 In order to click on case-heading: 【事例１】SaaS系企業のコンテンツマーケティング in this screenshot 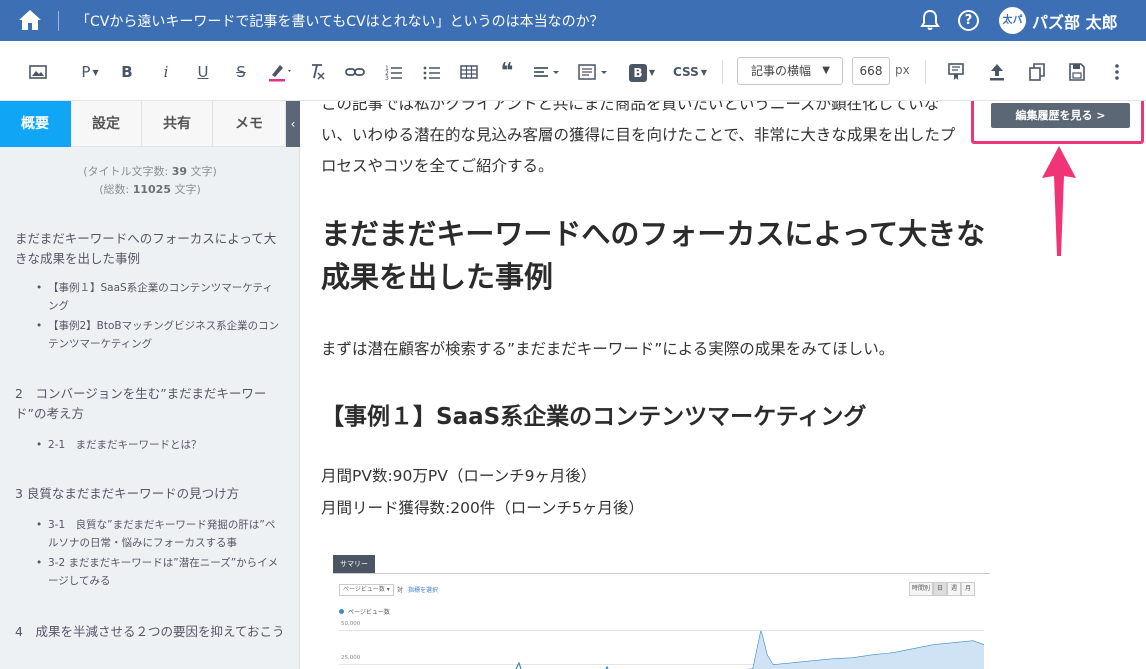, I will do `click(593, 414)`.